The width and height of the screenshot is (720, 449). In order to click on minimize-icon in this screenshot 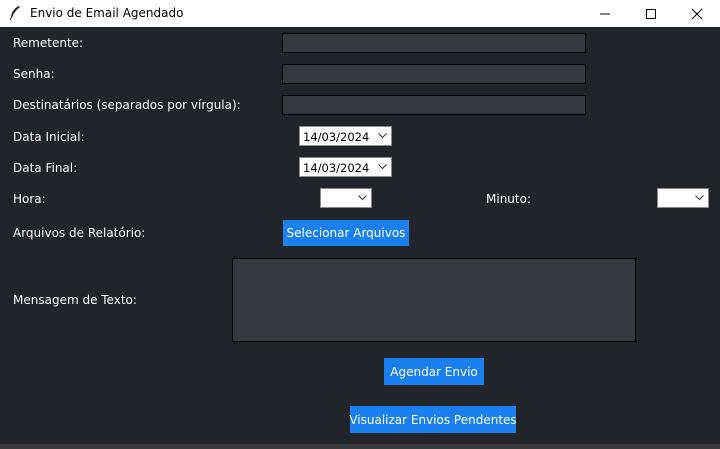, I will do `click(605, 13)`.